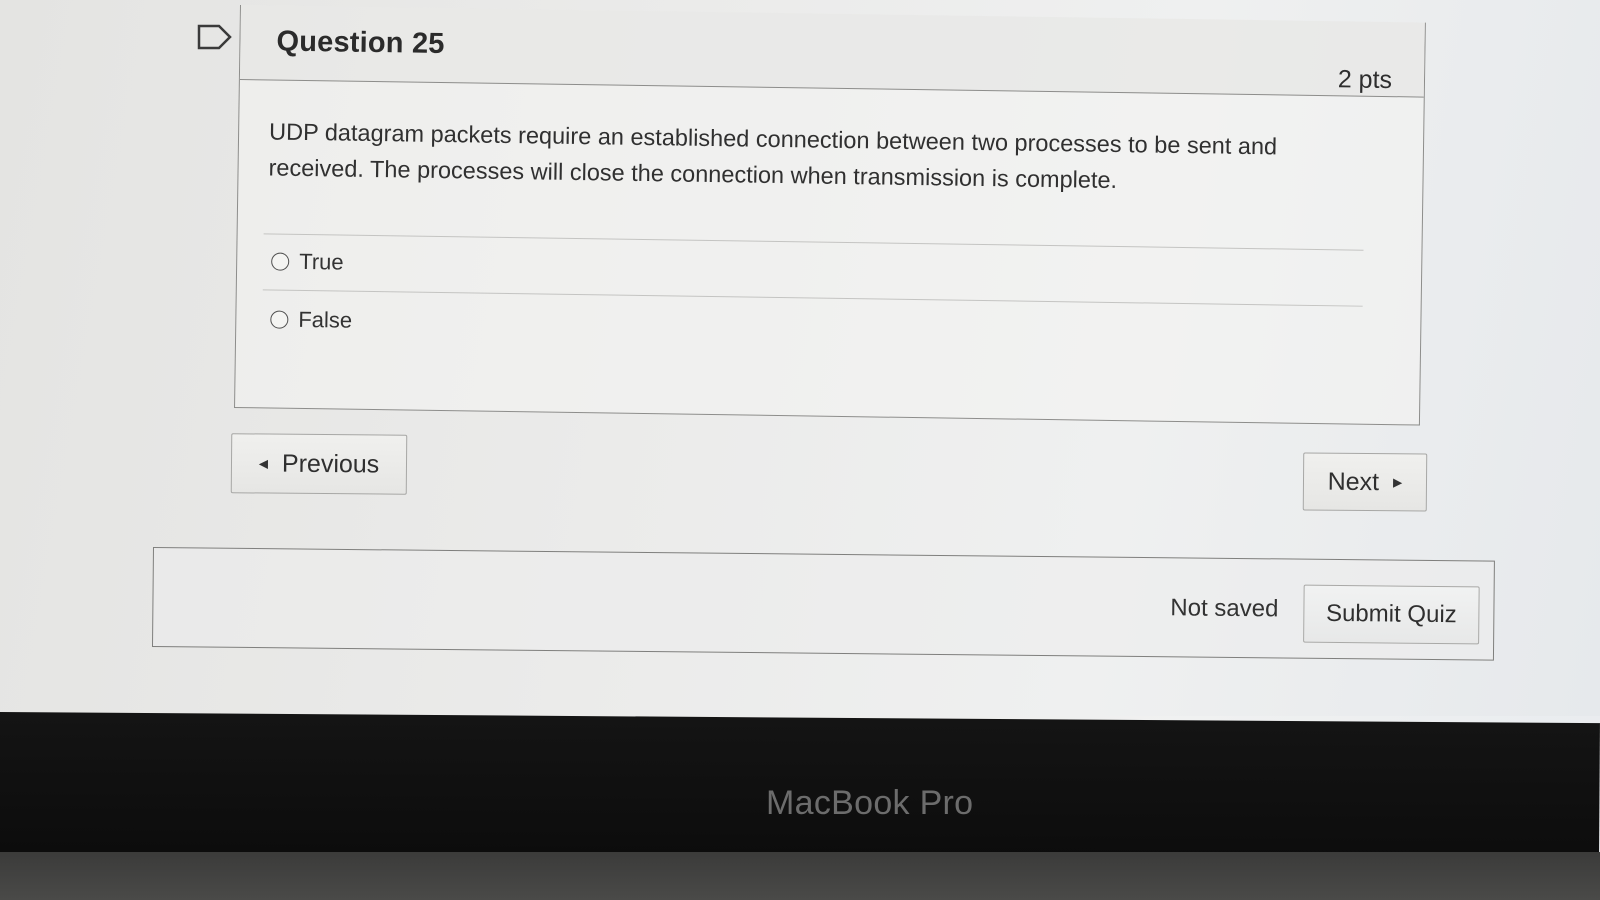  I want to click on answer-option-false: False, so click(311, 319).